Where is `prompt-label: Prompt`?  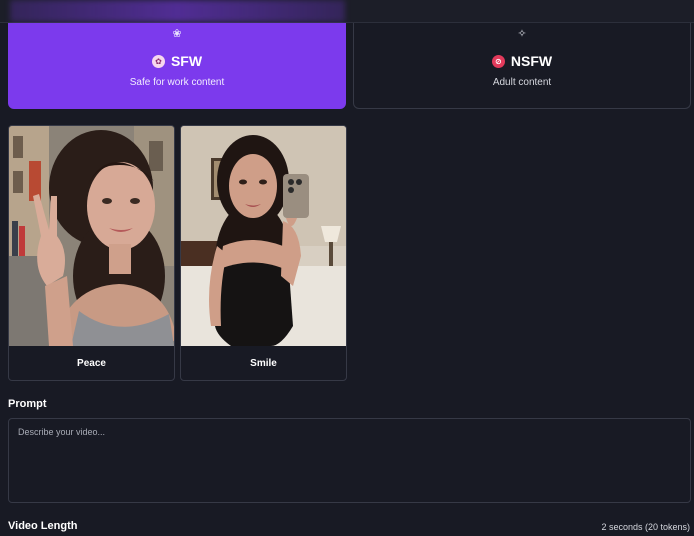
prompt-label: Prompt is located at coordinates (27, 404).